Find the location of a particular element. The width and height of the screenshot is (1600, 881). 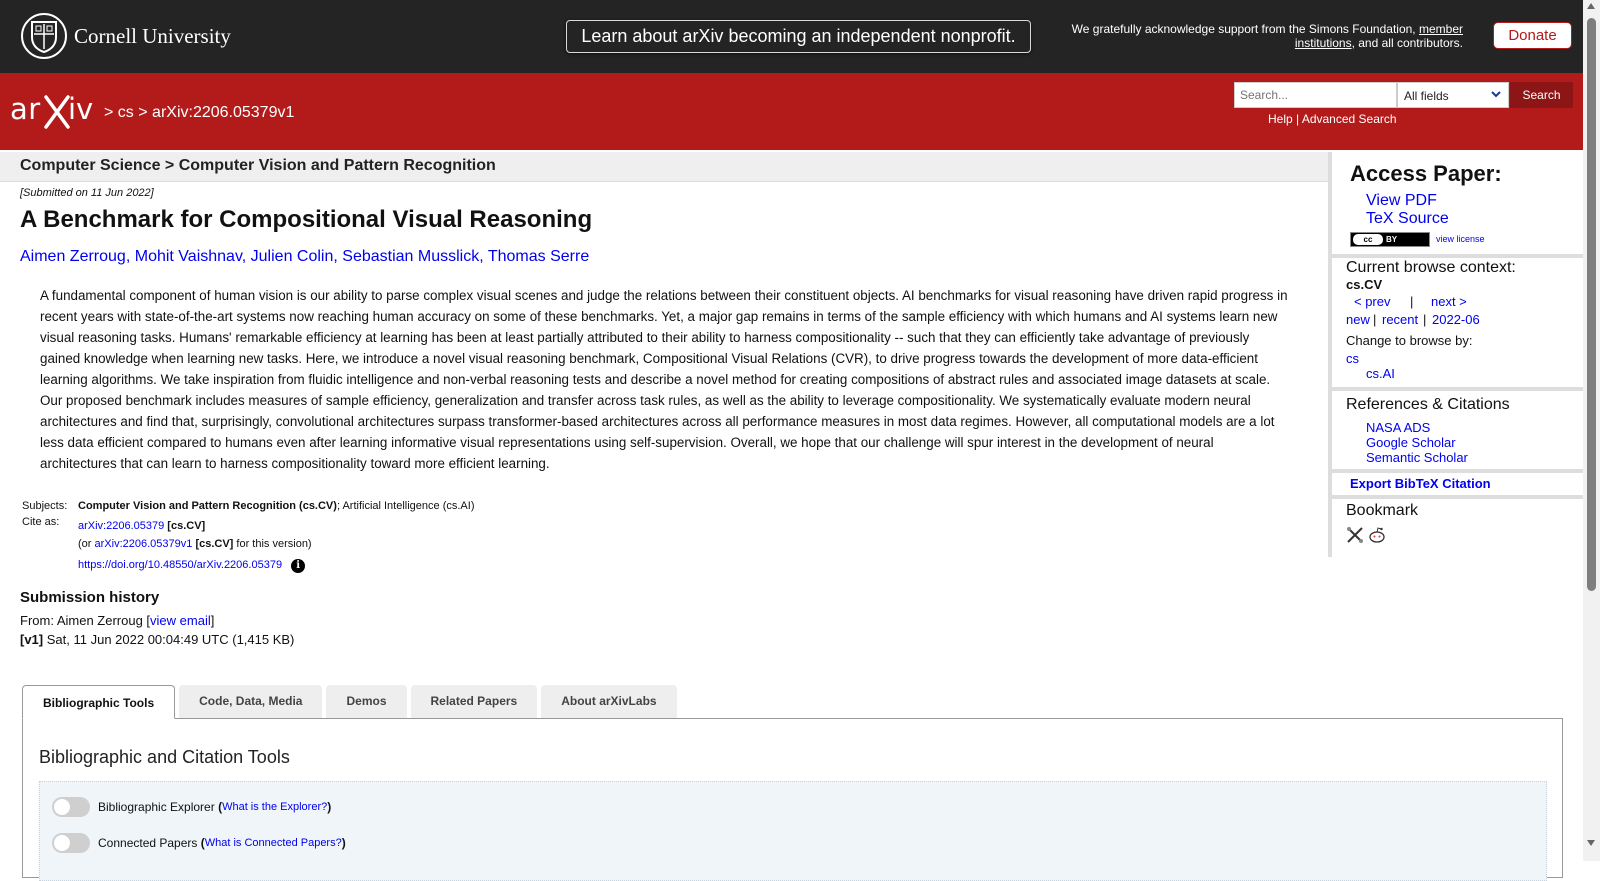

author-link: Mohit Vaishnav is located at coordinates (188, 256).